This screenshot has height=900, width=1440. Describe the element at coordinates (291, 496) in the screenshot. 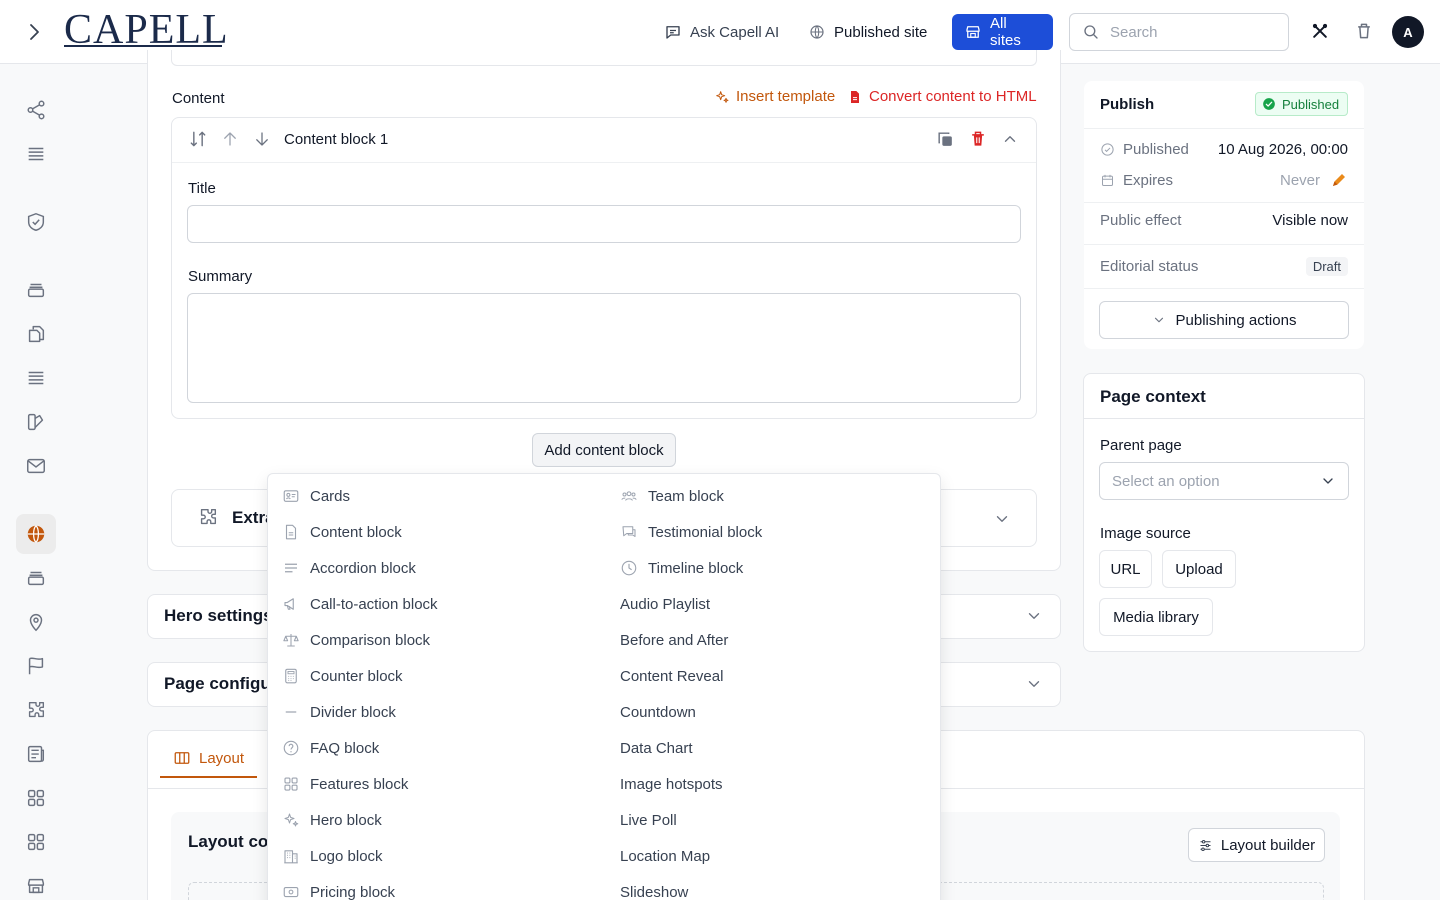

I see `cards-icon` at that location.